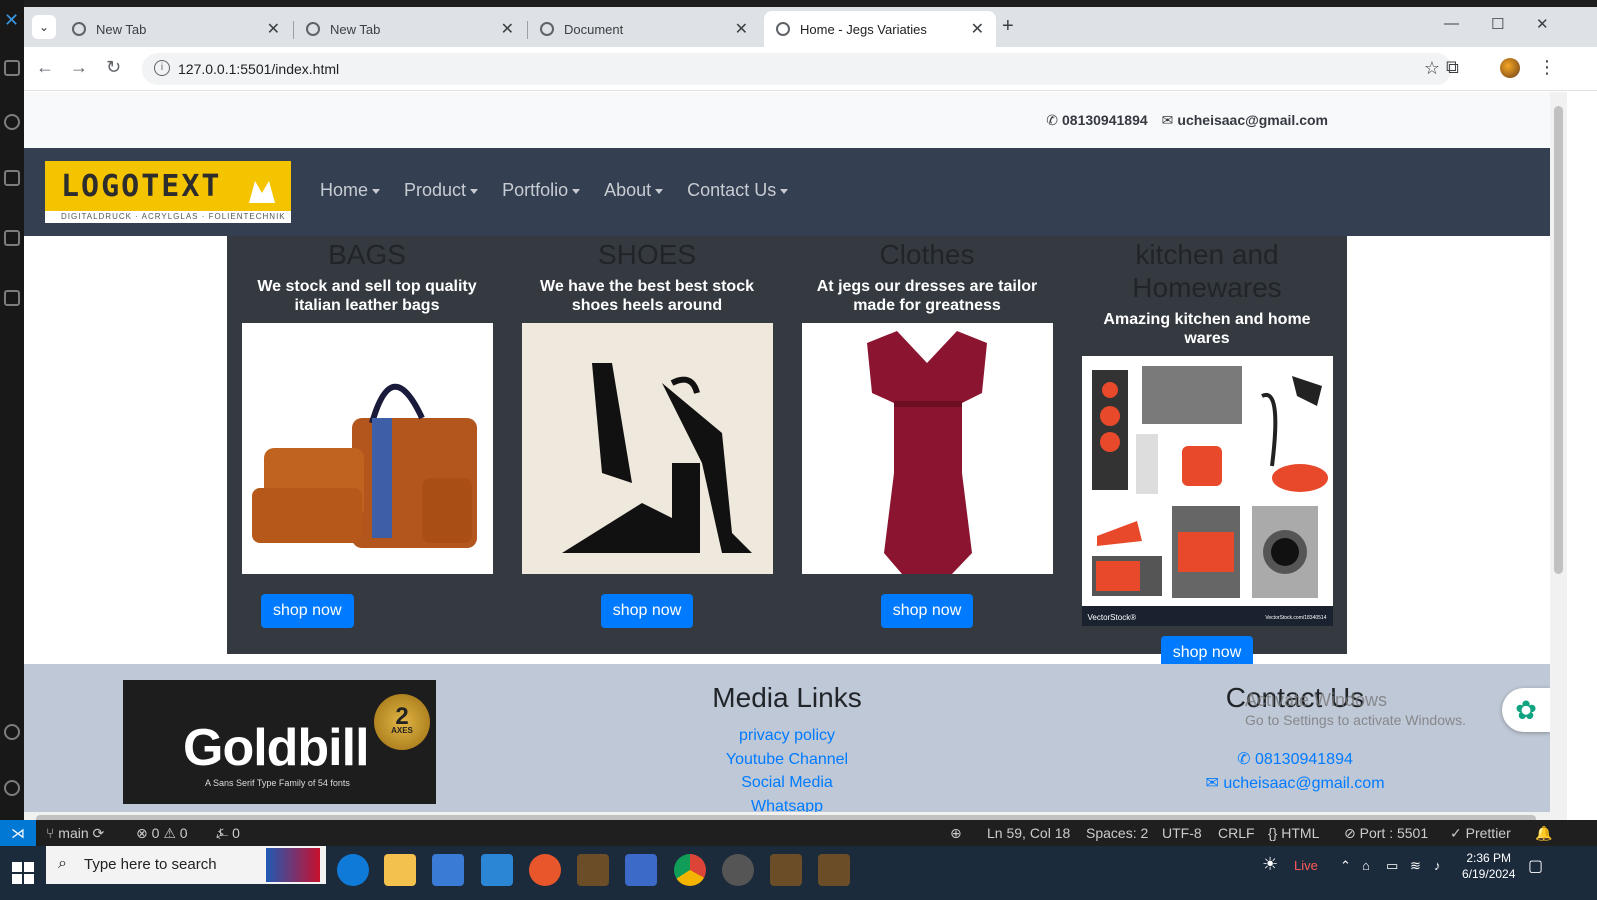  I want to click on edge-icon, so click(353, 870).